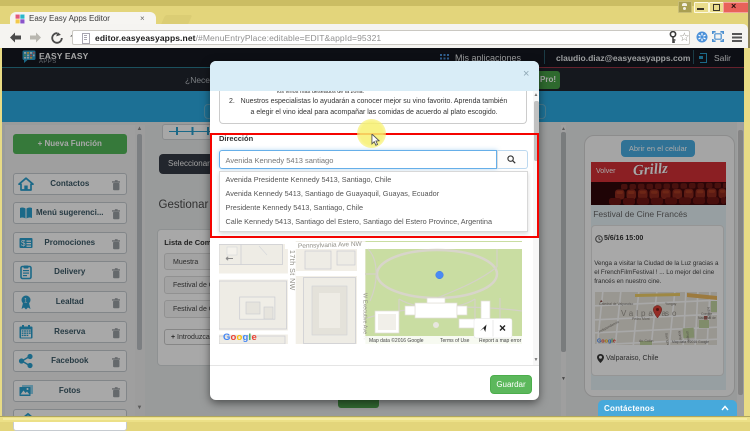 The height and width of the screenshot is (431, 750). What do you see at coordinates (291, 270) in the screenshot?
I see `svg-text: 17th St NW` at bounding box center [291, 270].